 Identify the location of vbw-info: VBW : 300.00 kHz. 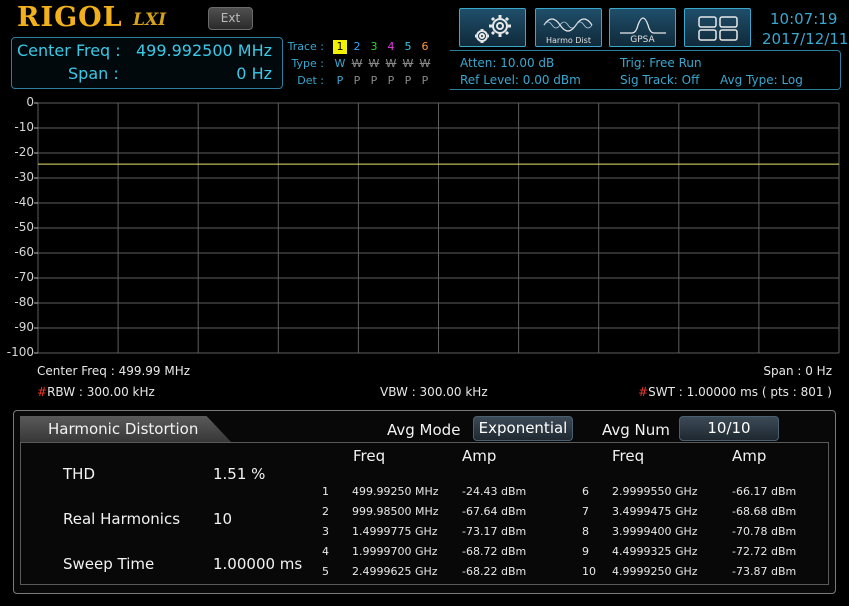
(434, 392).